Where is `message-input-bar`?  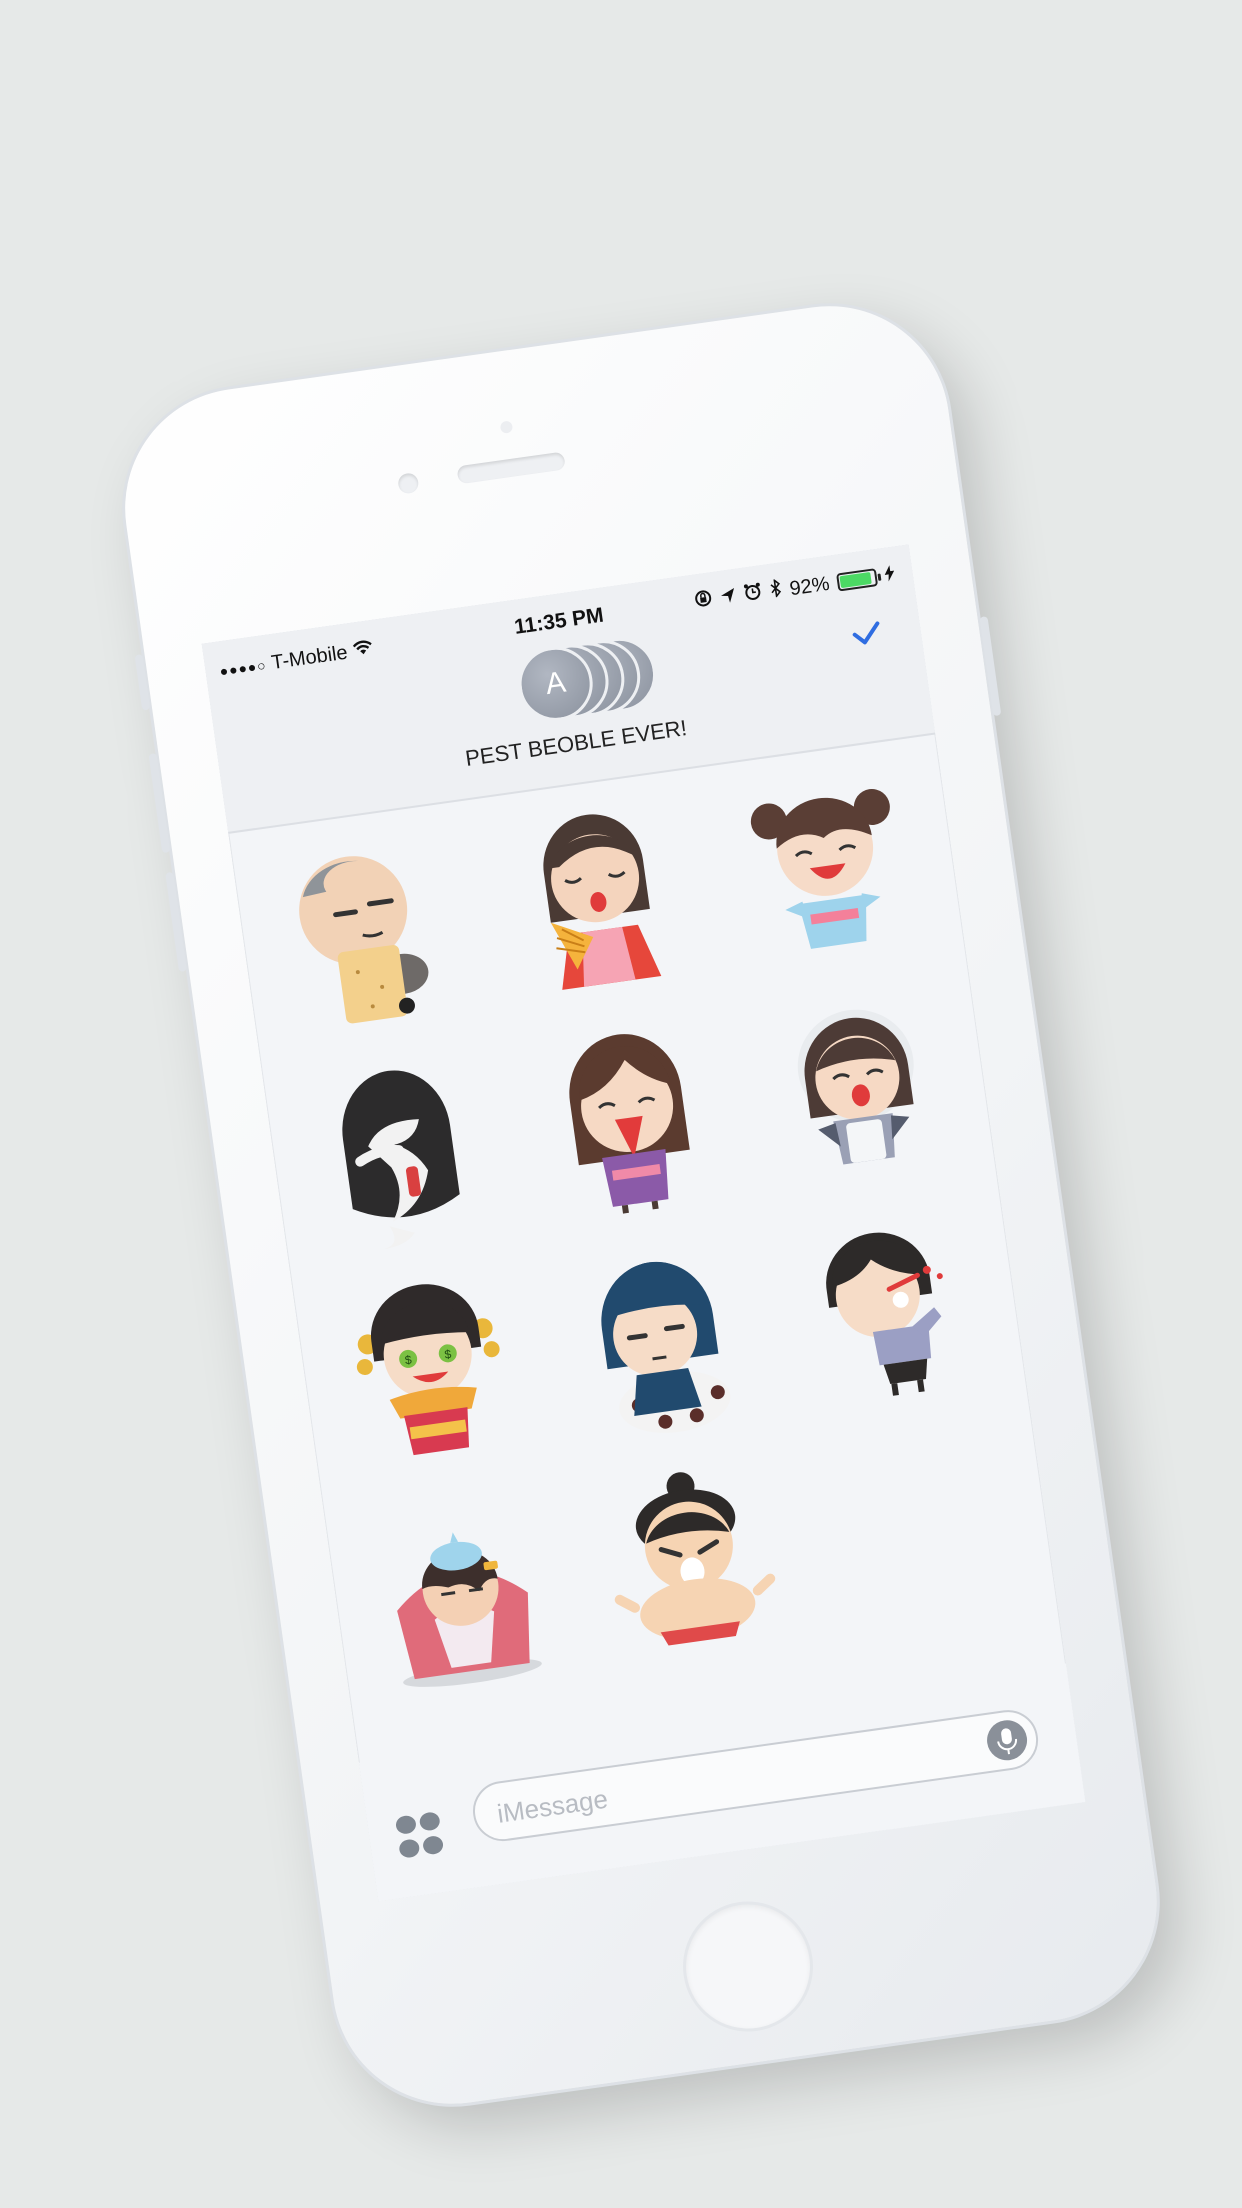
message-input-bar is located at coordinates (722, 1782).